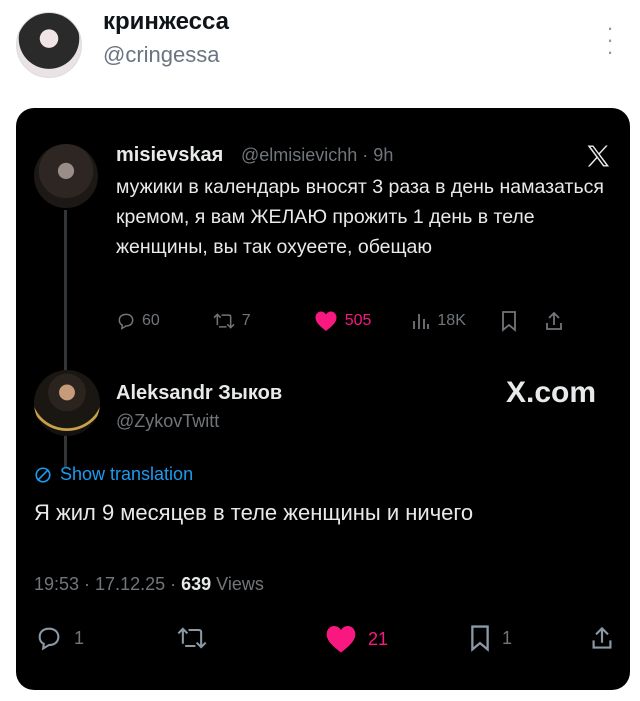 The height and width of the screenshot is (701, 640). I want to click on views-icon, so click(421, 321).